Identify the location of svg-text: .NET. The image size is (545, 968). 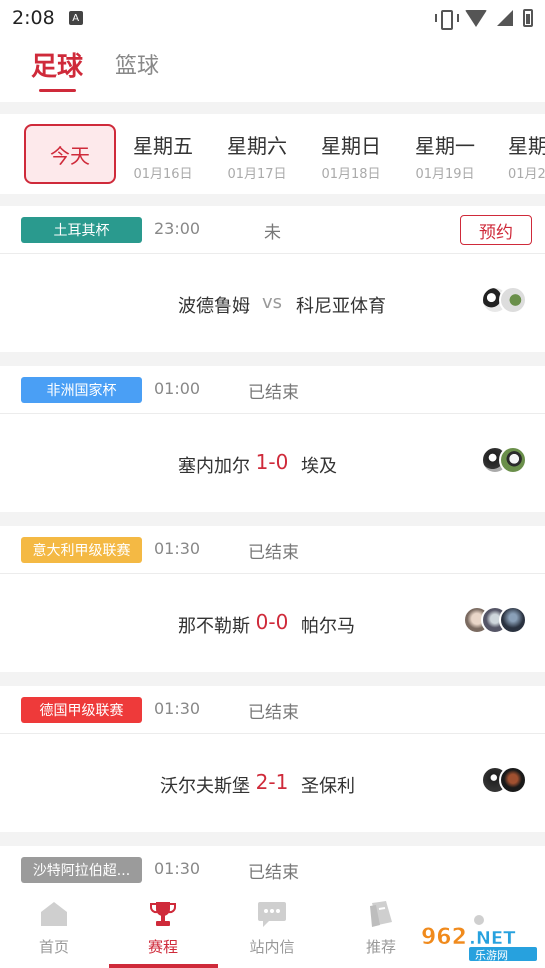
(492, 938).